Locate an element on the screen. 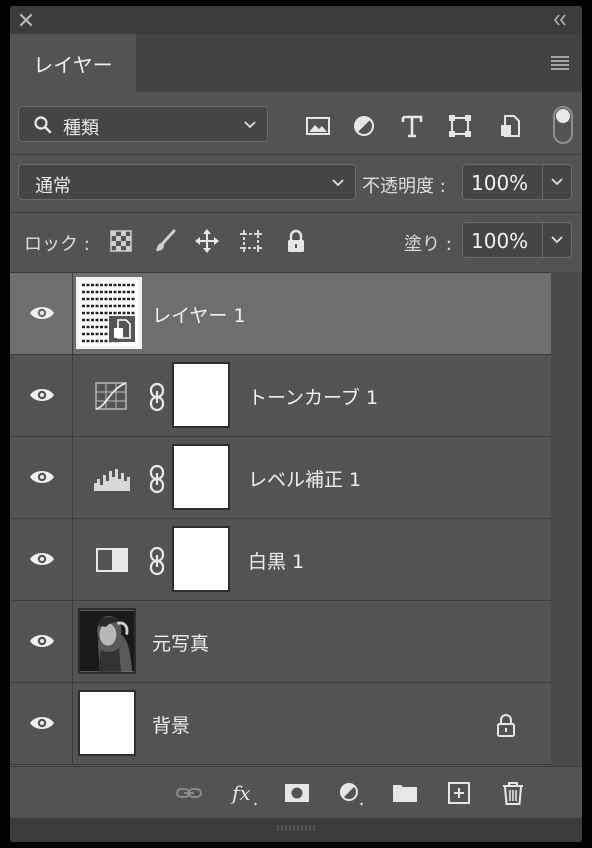 Image resolution: width=592 pixels, height=848 pixels. layer-row: 元写真 is located at coordinates (280, 642).